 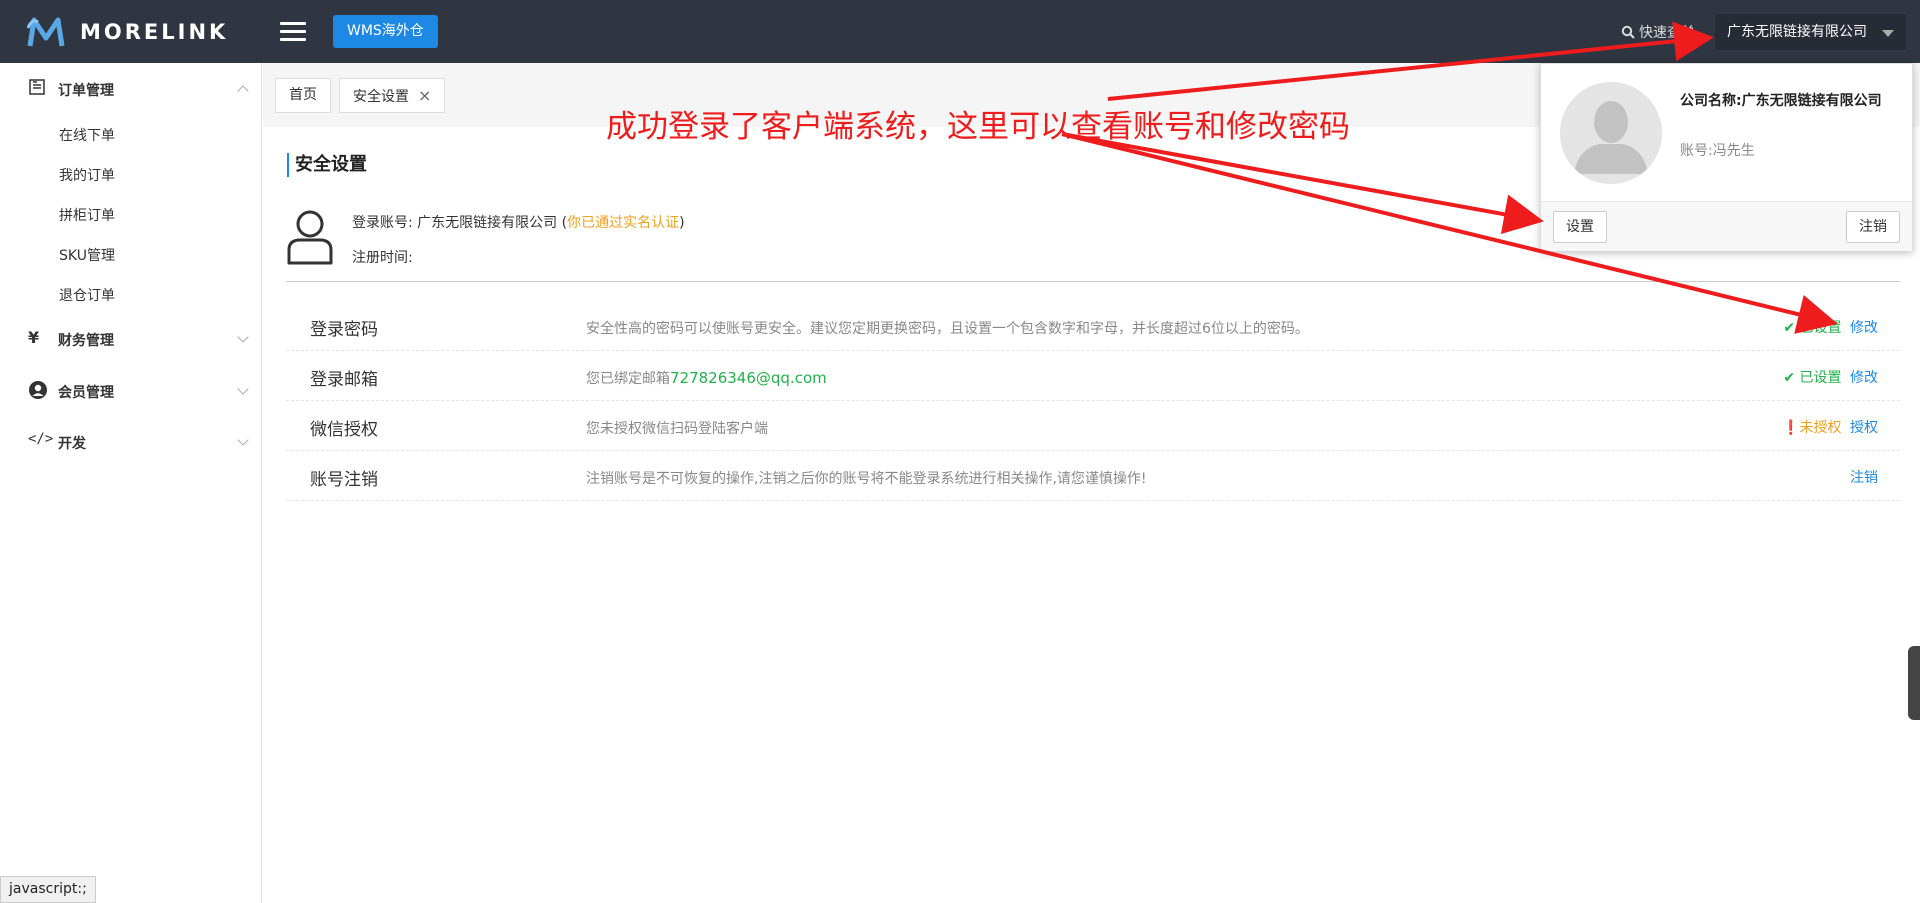 What do you see at coordinates (1864, 378) in the screenshot?
I see `modify-email-link: 修改` at bounding box center [1864, 378].